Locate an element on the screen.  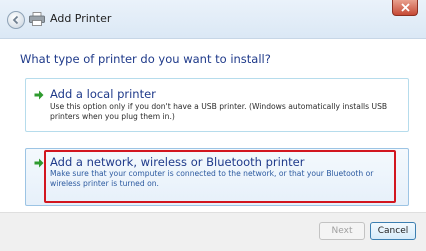
close-icon is located at coordinates (405, 7).